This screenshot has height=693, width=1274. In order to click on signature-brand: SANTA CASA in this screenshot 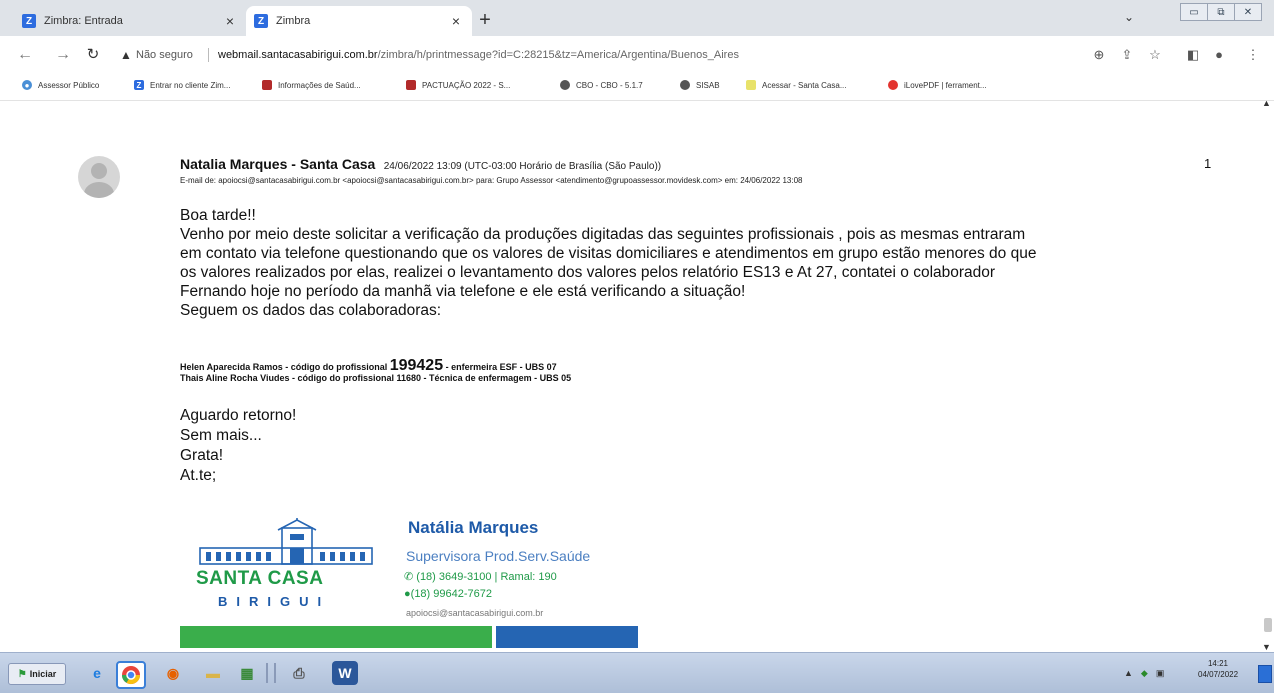, I will do `click(260, 578)`.